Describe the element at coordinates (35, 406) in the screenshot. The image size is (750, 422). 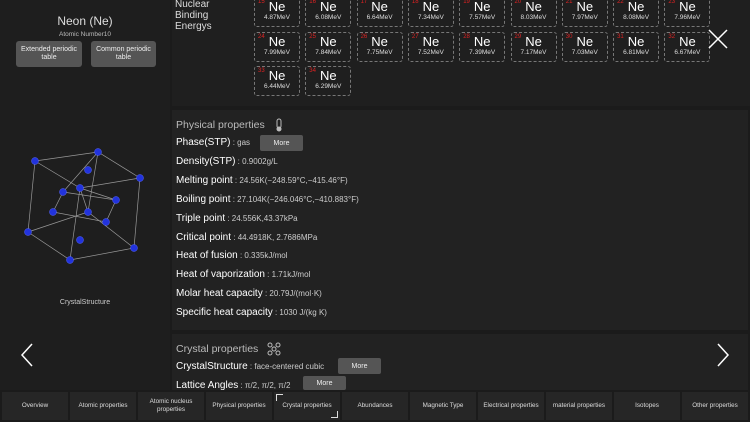
I see `nav-tab: Overview` at that location.